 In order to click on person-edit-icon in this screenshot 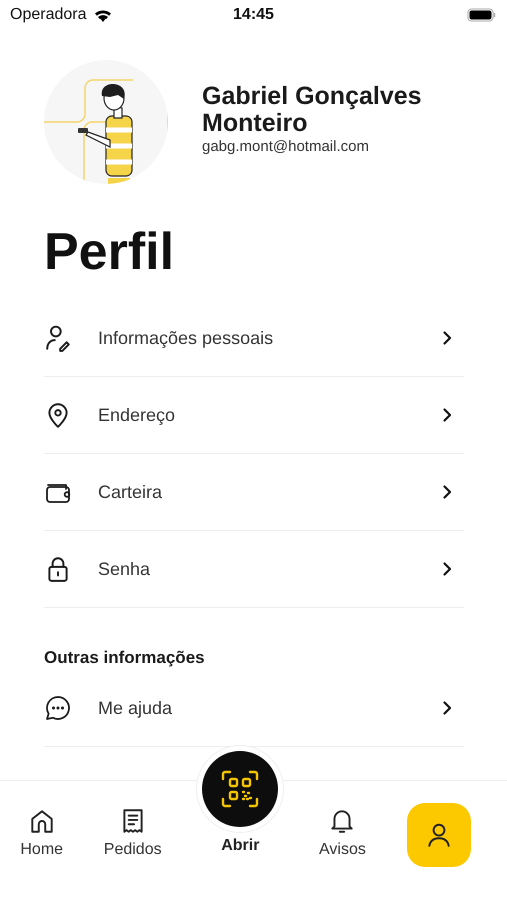, I will do `click(58, 338)`.